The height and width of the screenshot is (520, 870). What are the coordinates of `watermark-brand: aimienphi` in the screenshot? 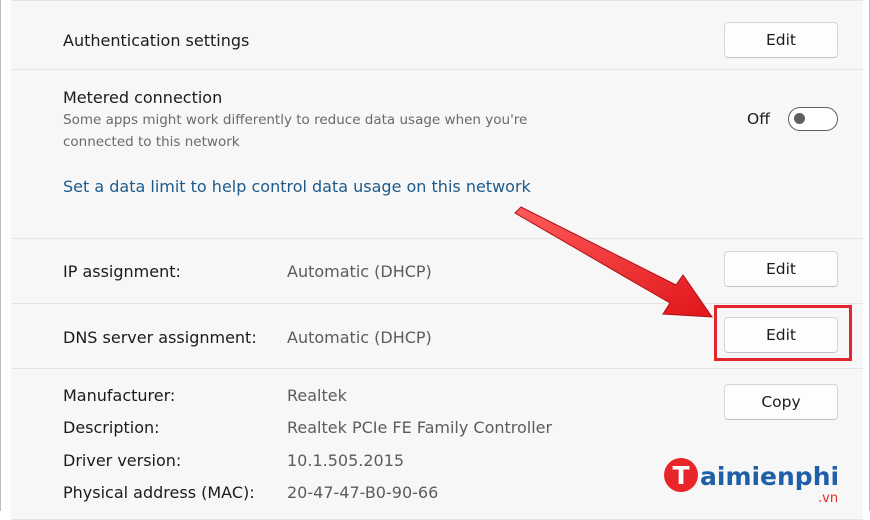 It's located at (769, 476).